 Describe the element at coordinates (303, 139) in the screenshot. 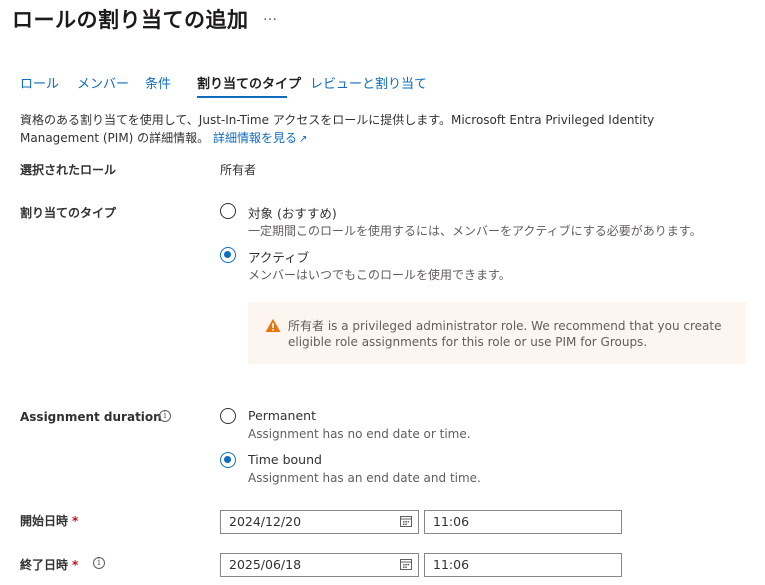

I see `external-link-icon: ↗` at that location.